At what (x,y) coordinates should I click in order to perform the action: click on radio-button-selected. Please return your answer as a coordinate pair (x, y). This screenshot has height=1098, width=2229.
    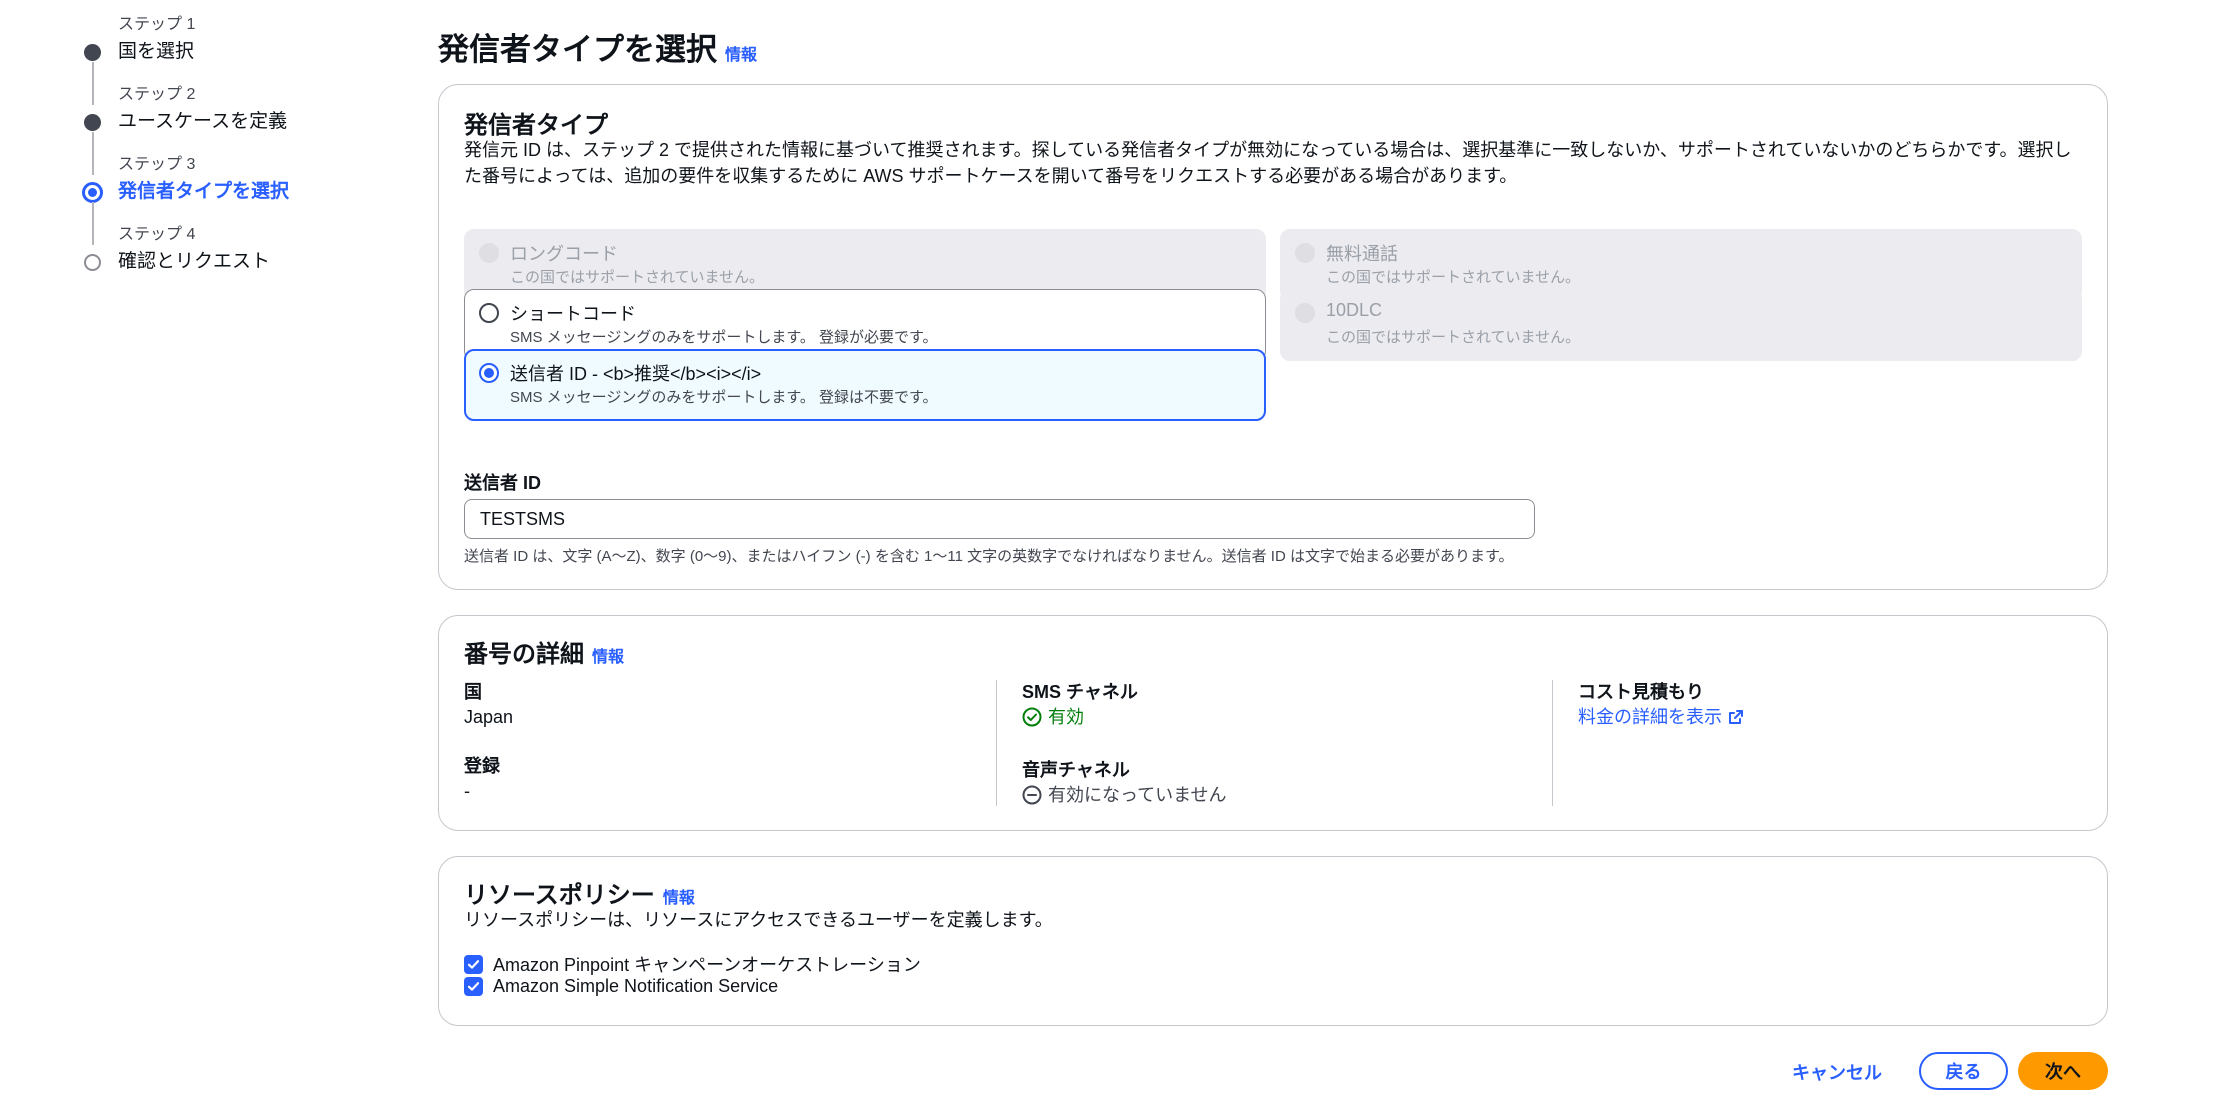
    Looking at the image, I should click on (489, 373).